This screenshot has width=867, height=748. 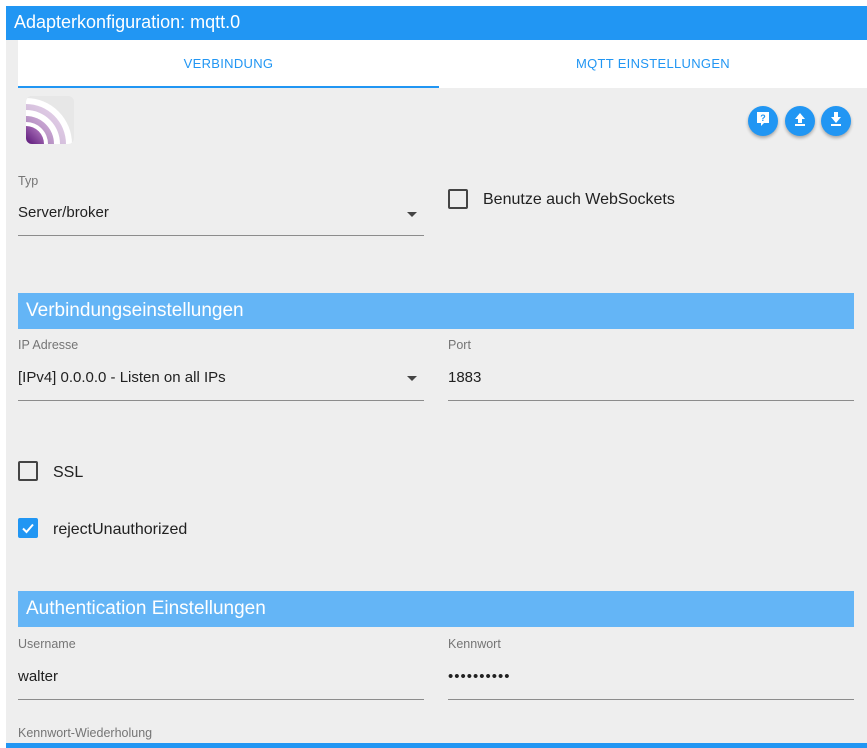 What do you see at coordinates (651, 400) in the screenshot?
I see `port-underline` at bounding box center [651, 400].